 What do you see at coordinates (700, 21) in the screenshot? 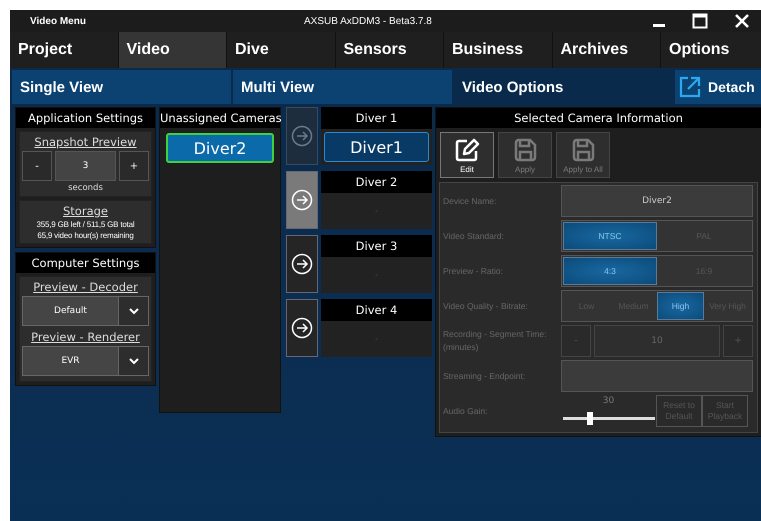
I see `maximize-icon` at bounding box center [700, 21].